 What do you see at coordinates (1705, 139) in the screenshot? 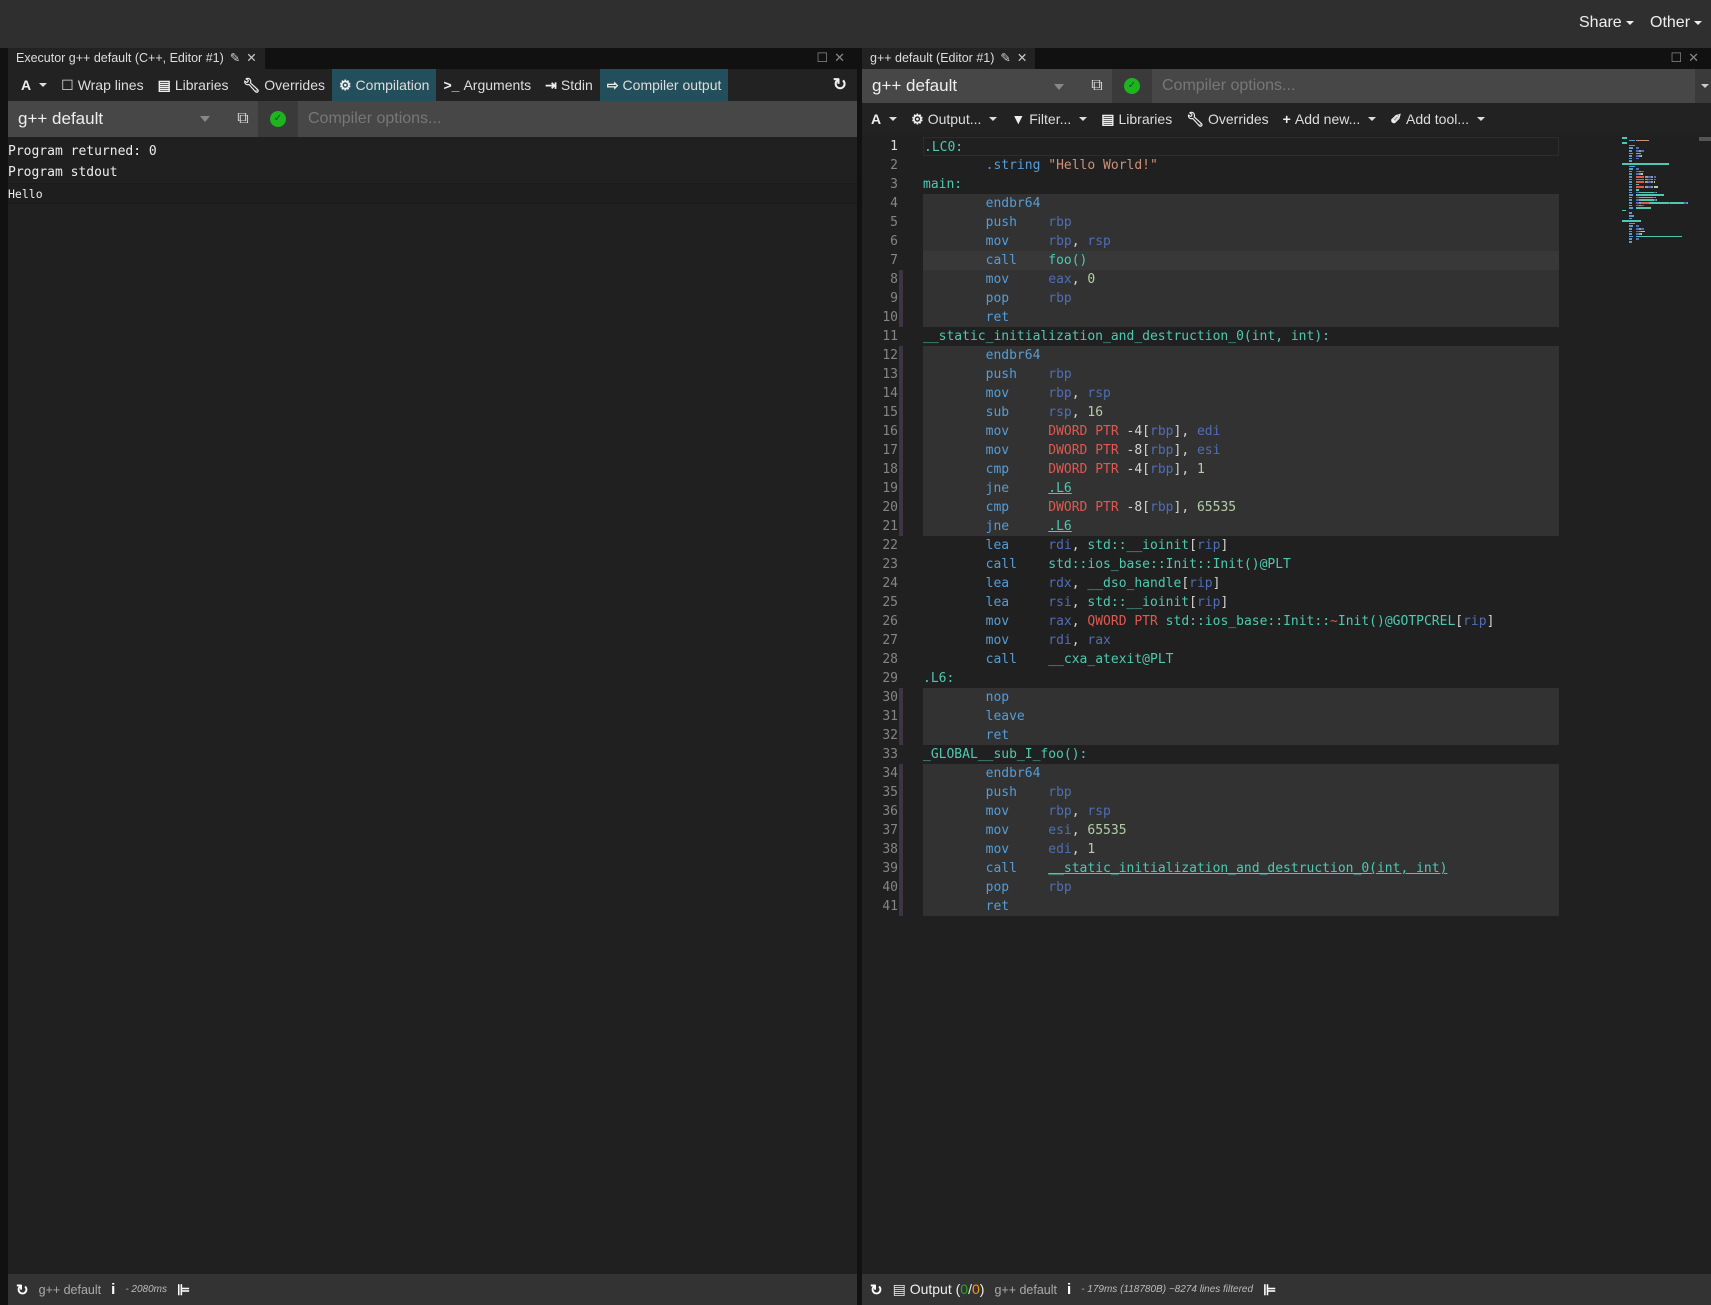
I see `scrollbar` at bounding box center [1705, 139].